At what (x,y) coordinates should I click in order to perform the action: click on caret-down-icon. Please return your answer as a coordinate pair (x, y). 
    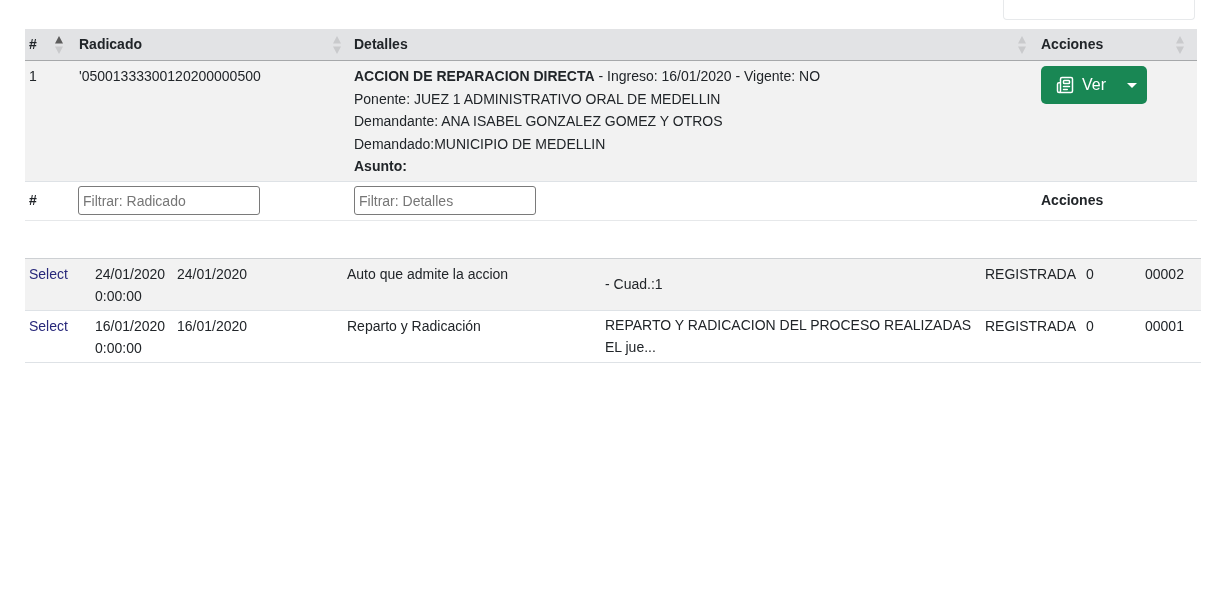
    Looking at the image, I should click on (1132, 85).